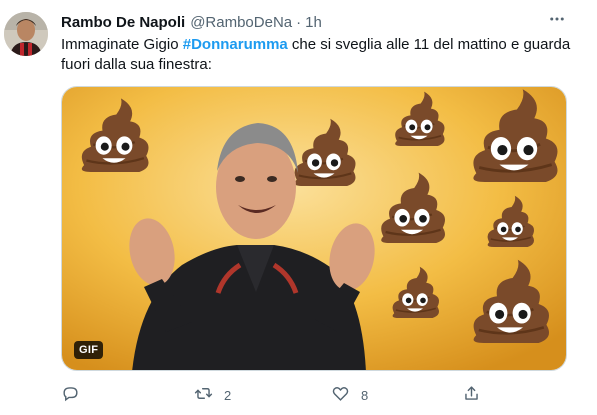  I want to click on like-count: 8, so click(365, 395).